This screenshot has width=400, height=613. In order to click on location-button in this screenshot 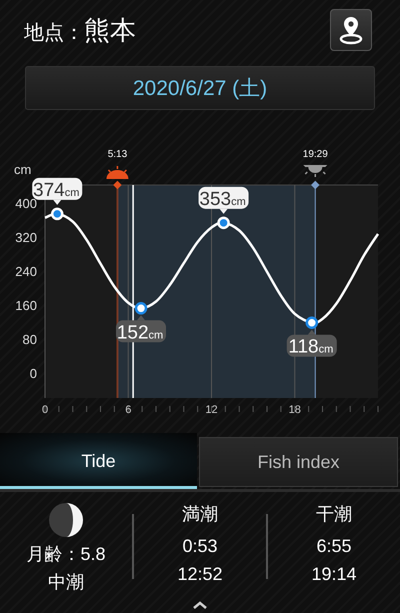, I will do `click(351, 30)`.